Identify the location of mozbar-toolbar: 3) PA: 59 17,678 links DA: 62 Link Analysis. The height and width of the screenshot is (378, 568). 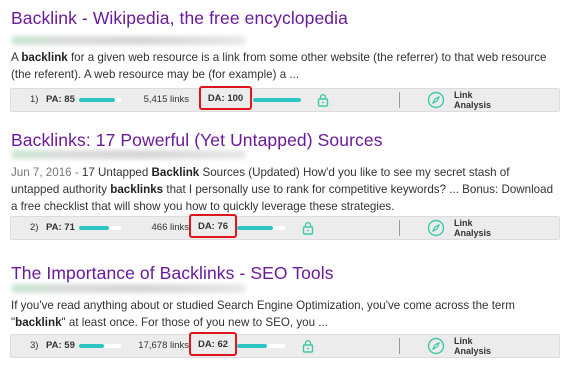
(285, 345).